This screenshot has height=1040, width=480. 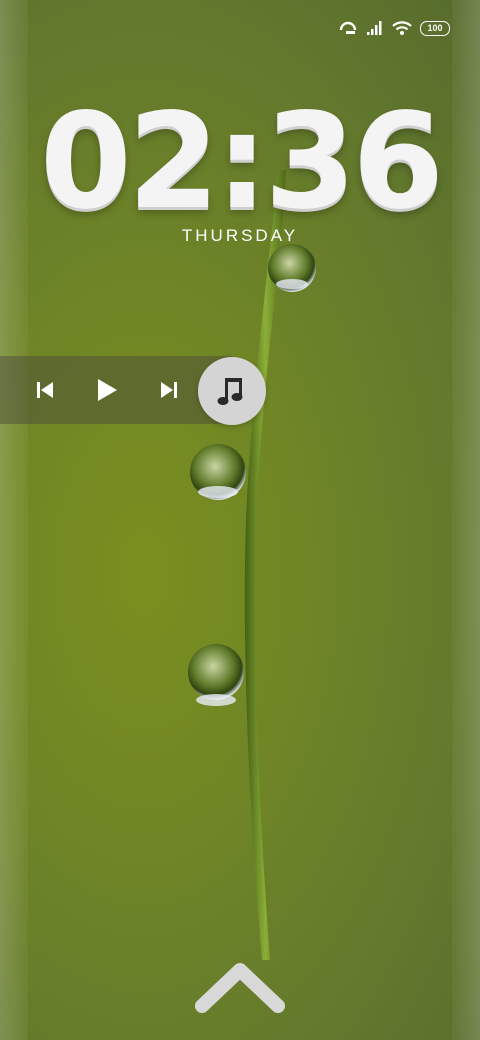 I want to click on status-bar: 100, so click(x=394, y=28).